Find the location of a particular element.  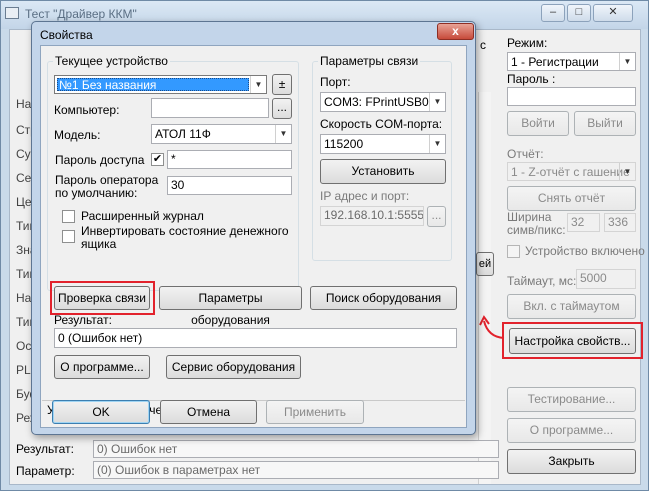

access-password-checkbox: ✔ is located at coordinates (157, 159).